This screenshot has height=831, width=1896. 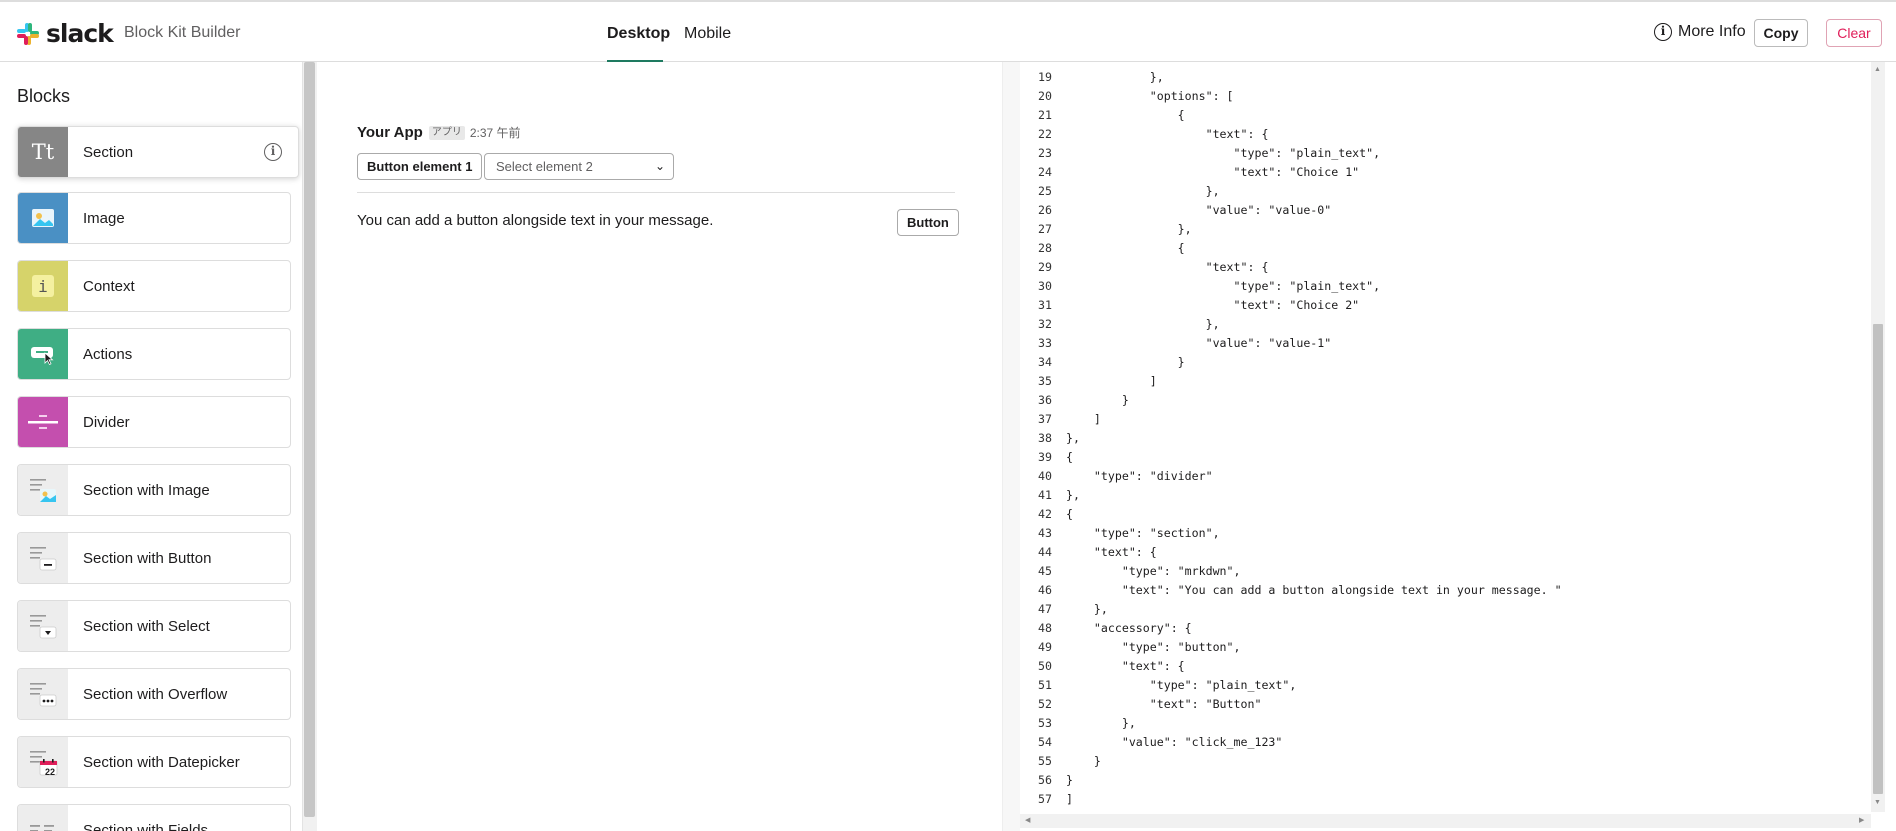 I want to click on code-line: 20 "options": [, so click(x=1291, y=96).